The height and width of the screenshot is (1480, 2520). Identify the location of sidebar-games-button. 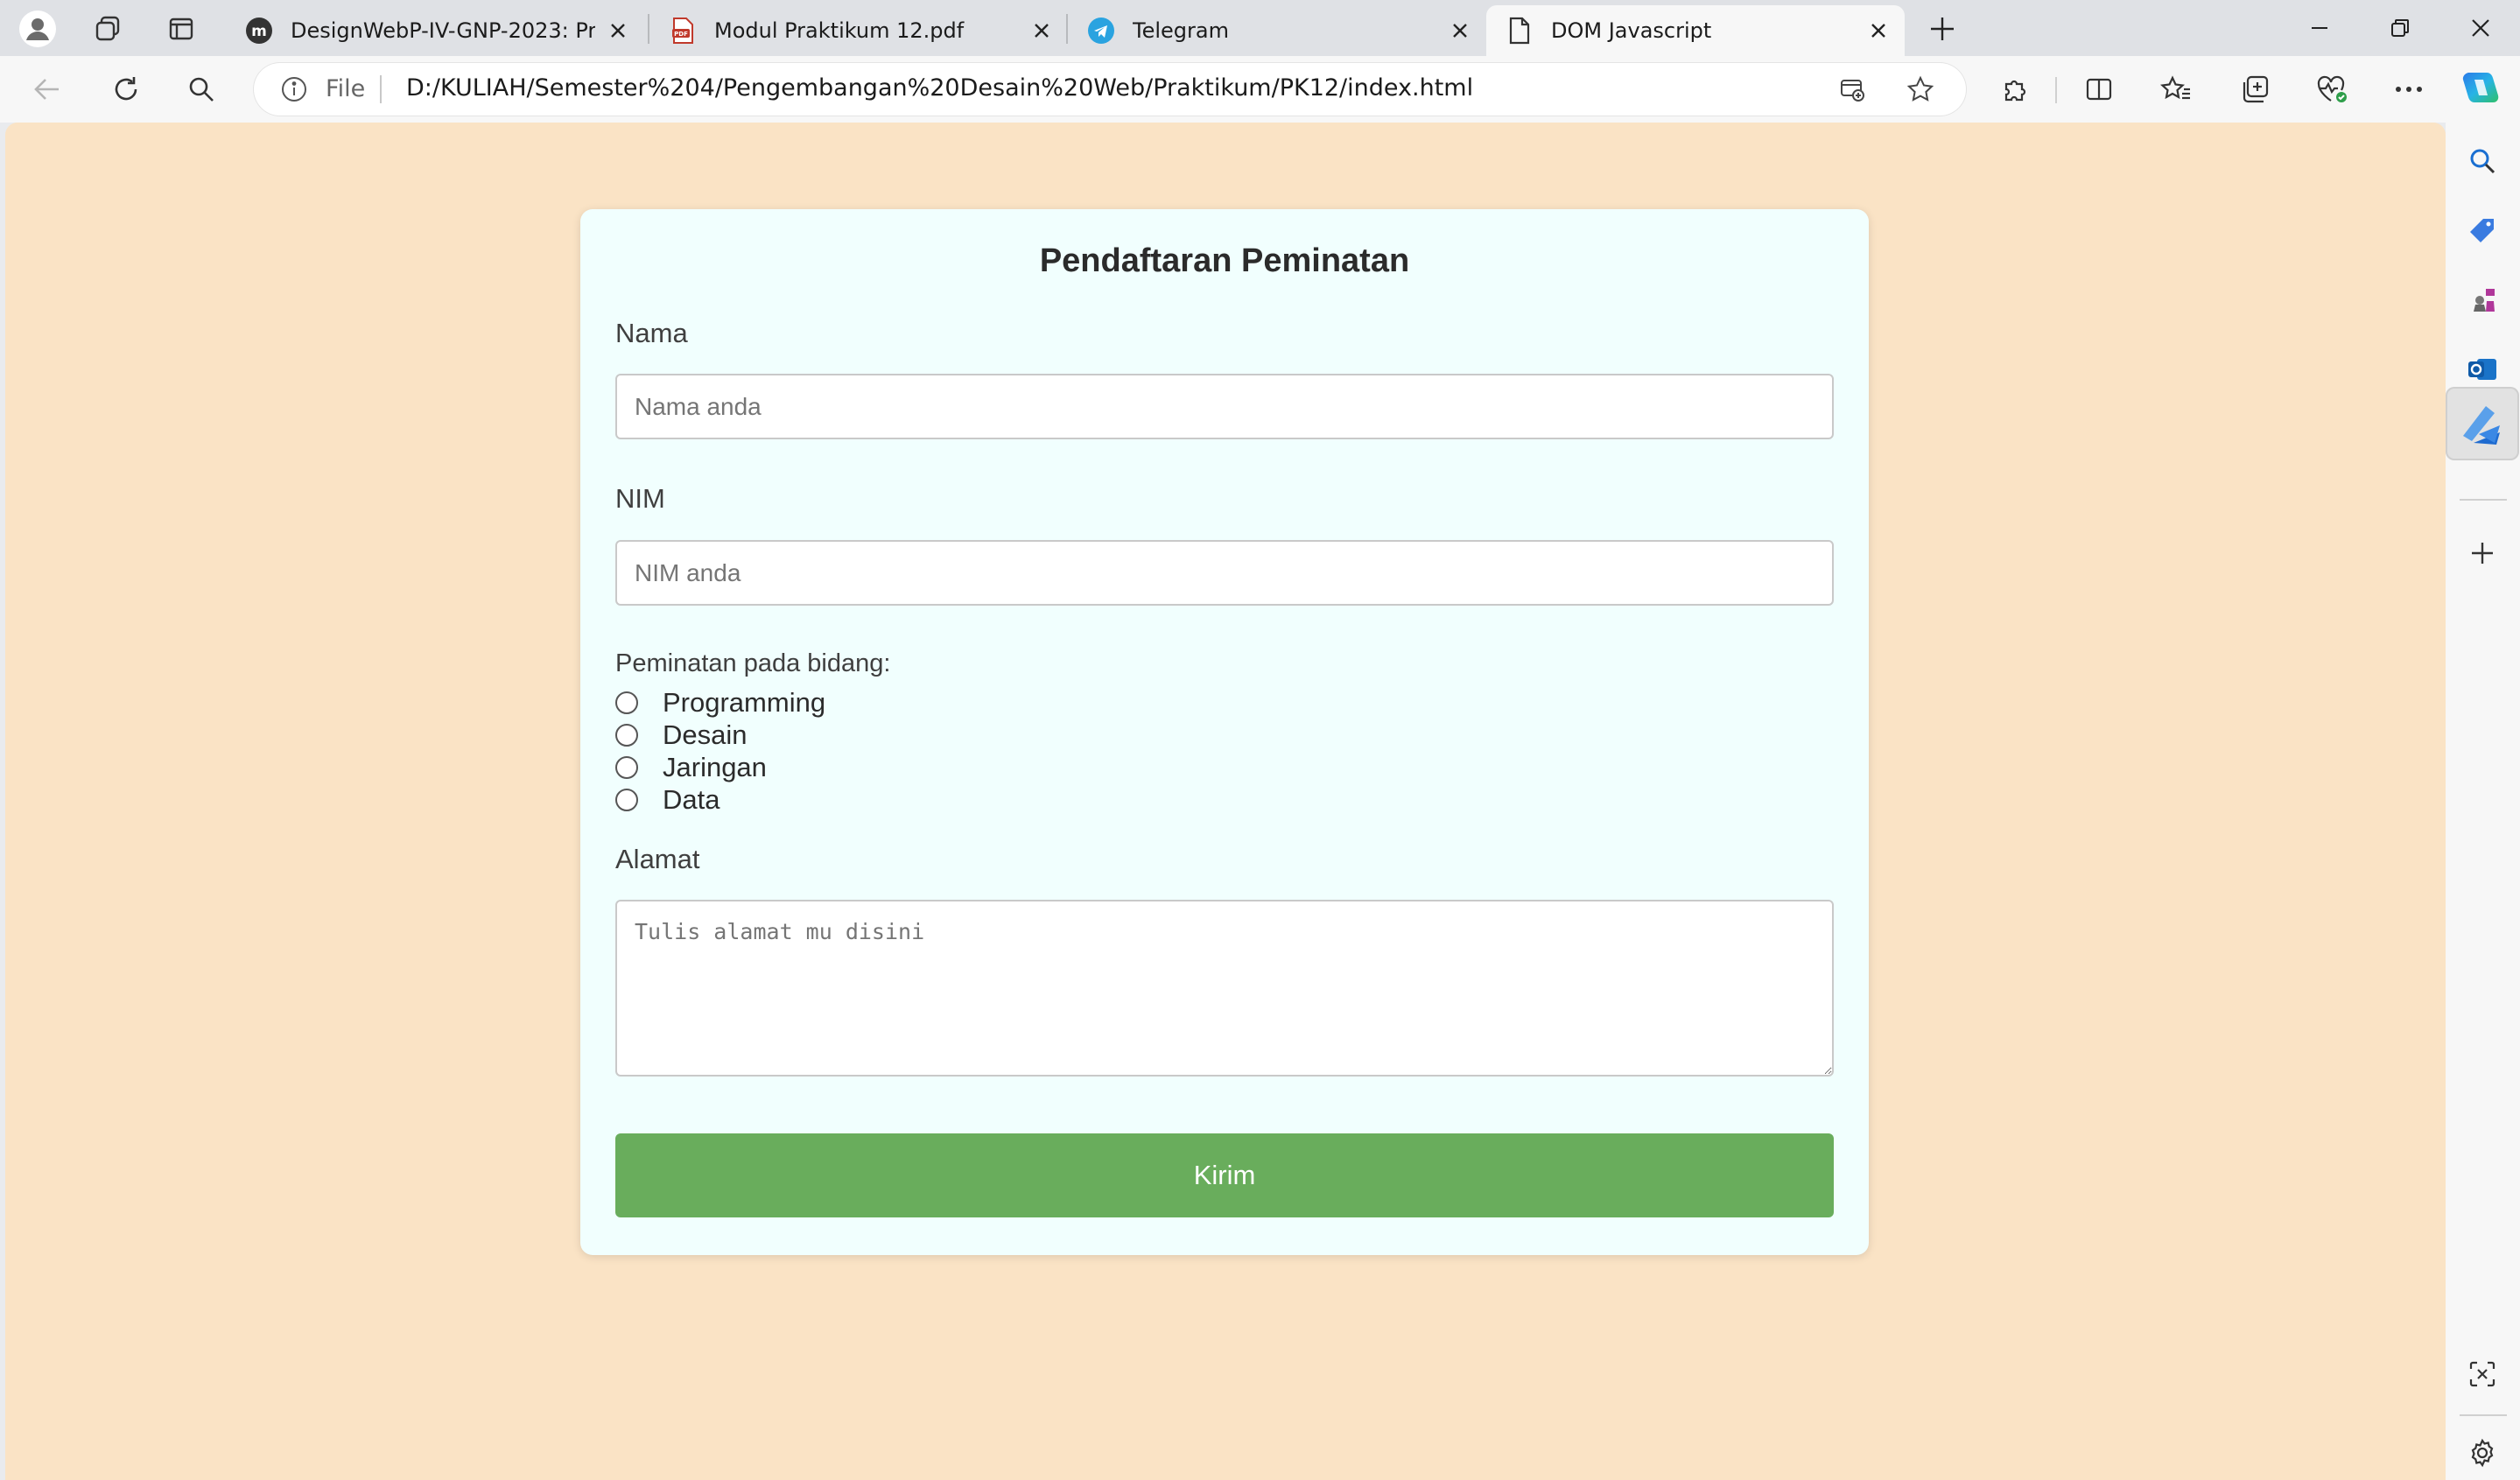
(2482, 299).